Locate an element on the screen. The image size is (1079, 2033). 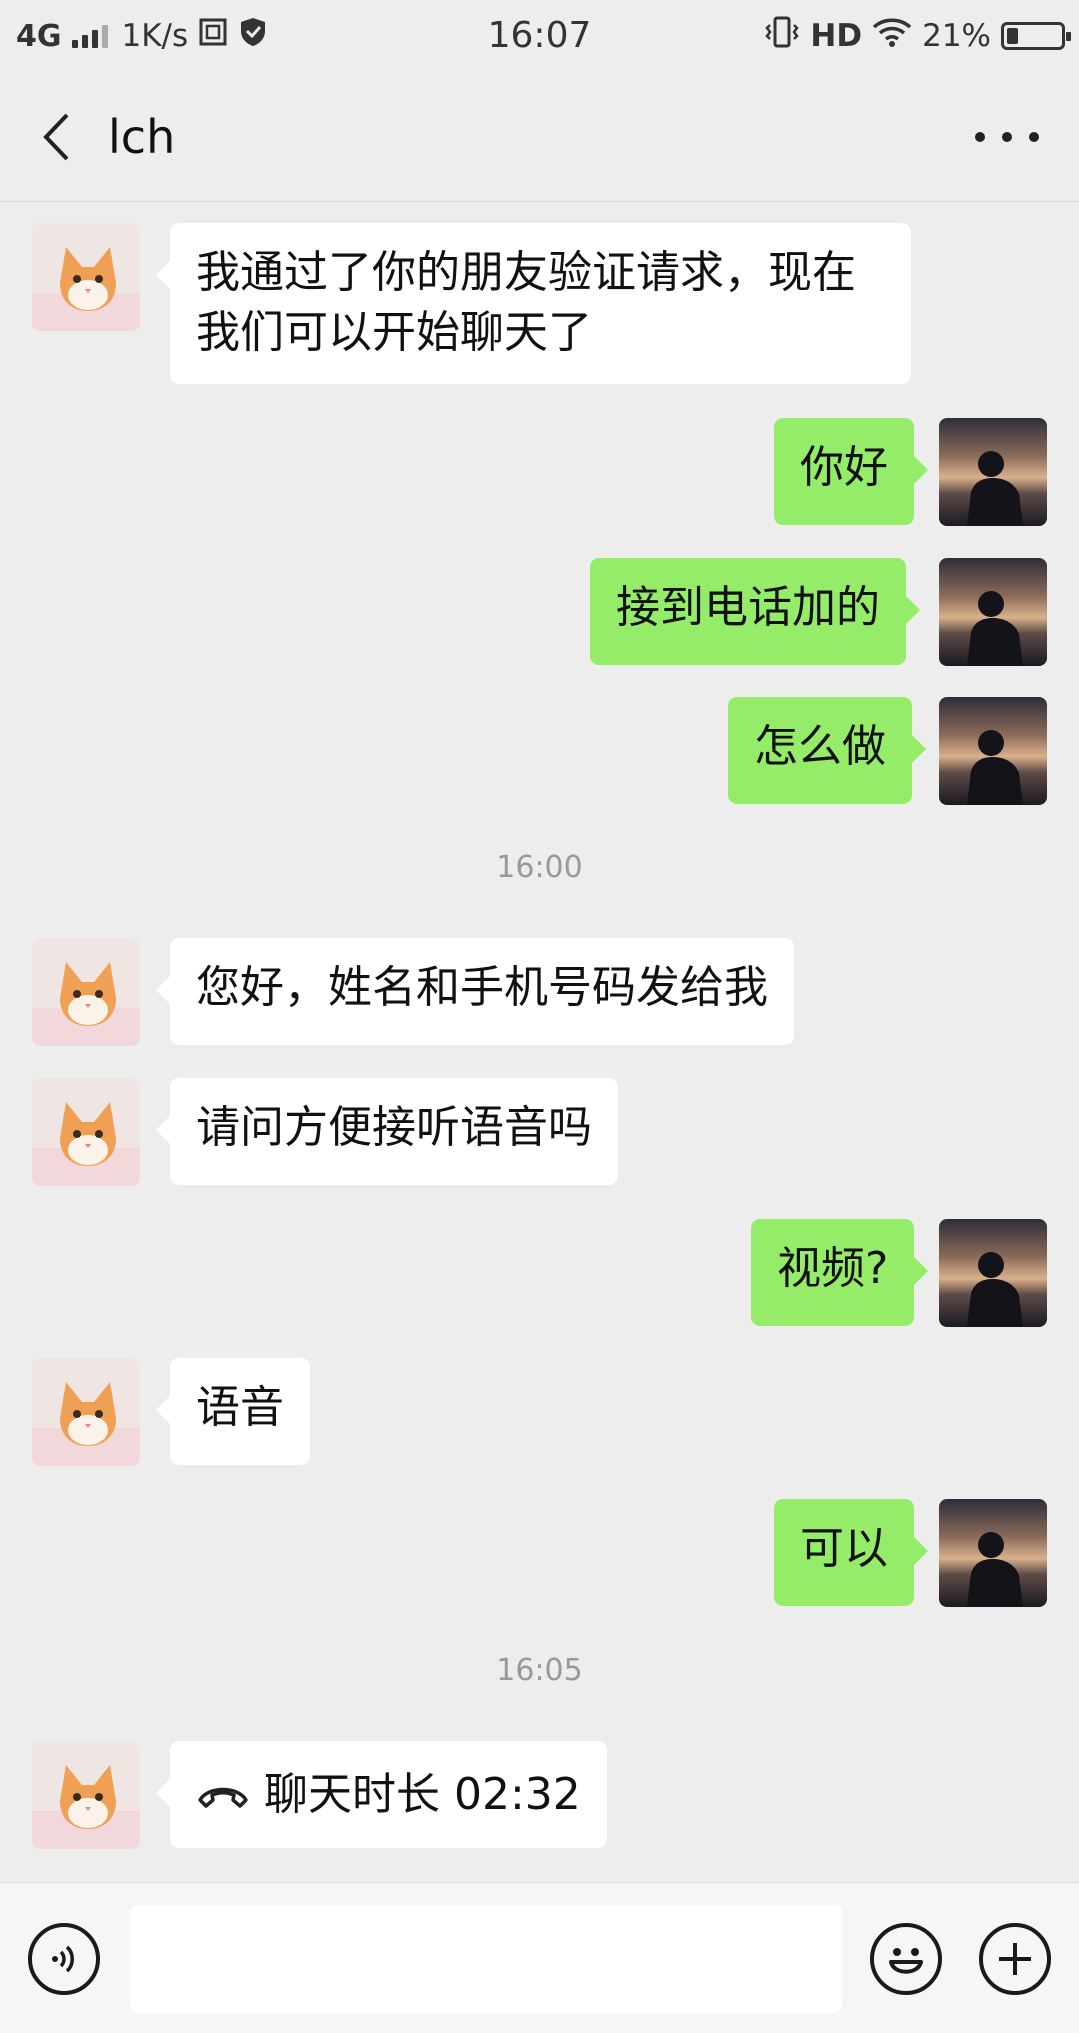
chat-header: lch is located at coordinates (539, 137).